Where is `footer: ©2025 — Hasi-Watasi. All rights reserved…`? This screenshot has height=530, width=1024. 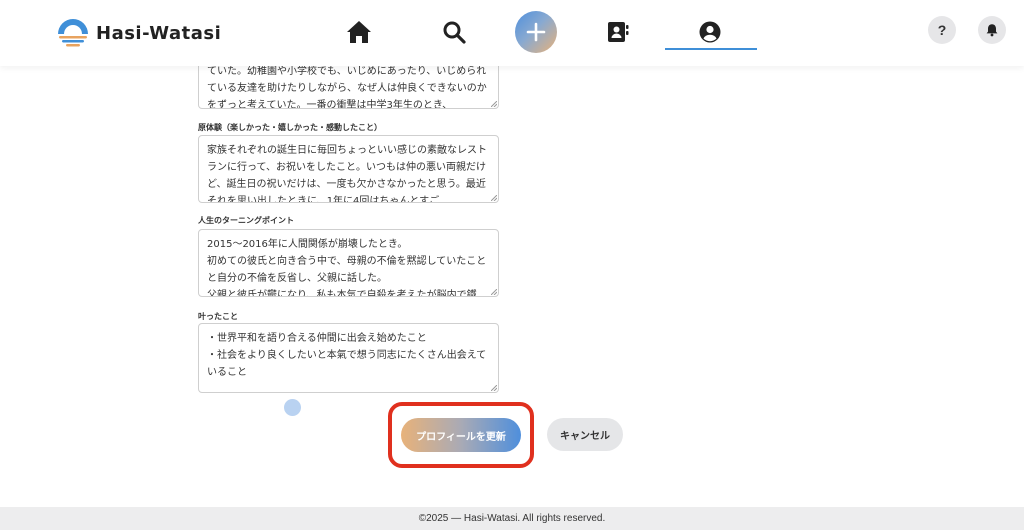 footer: ©2025 — Hasi-Watasi. All rights reserved… is located at coordinates (512, 518).